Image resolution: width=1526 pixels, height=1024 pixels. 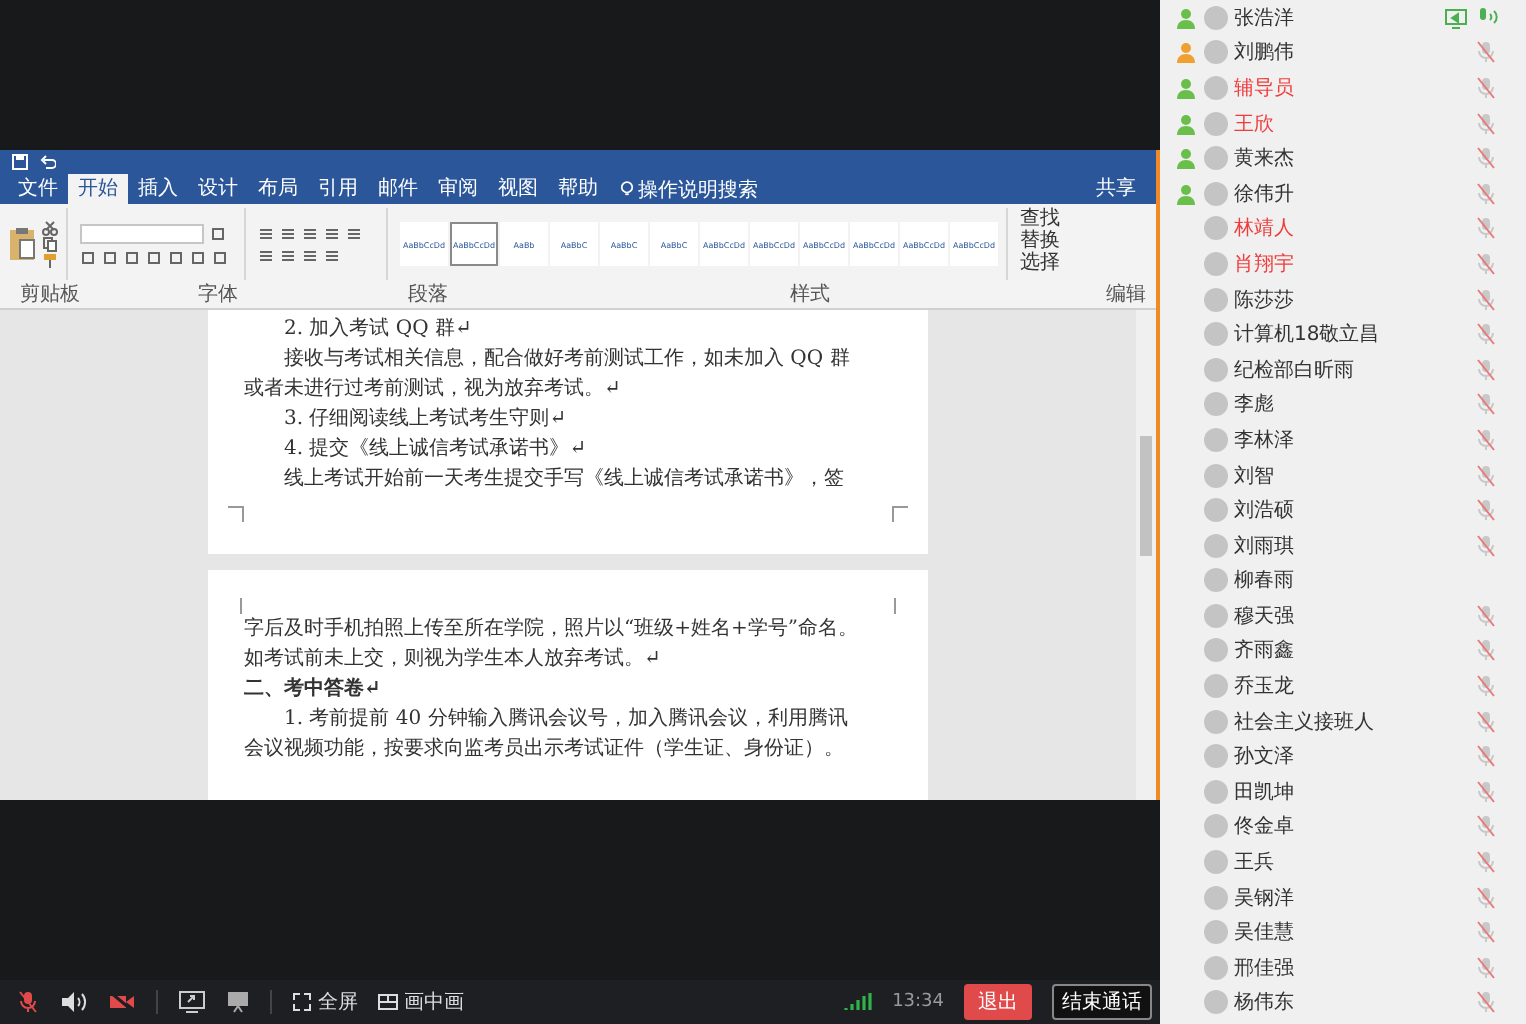 What do you see at coordinates (325, 1002) in the screenshot?
I see `fullscreen-button: 全屏` at bounding box center [325, 1002].